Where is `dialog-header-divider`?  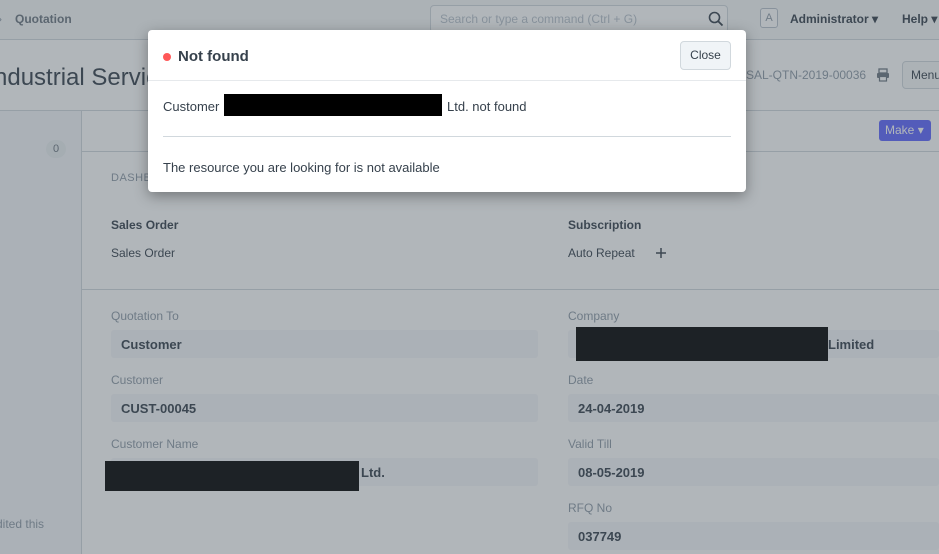 dialog-header-divider is located at coordinates (447, 80).